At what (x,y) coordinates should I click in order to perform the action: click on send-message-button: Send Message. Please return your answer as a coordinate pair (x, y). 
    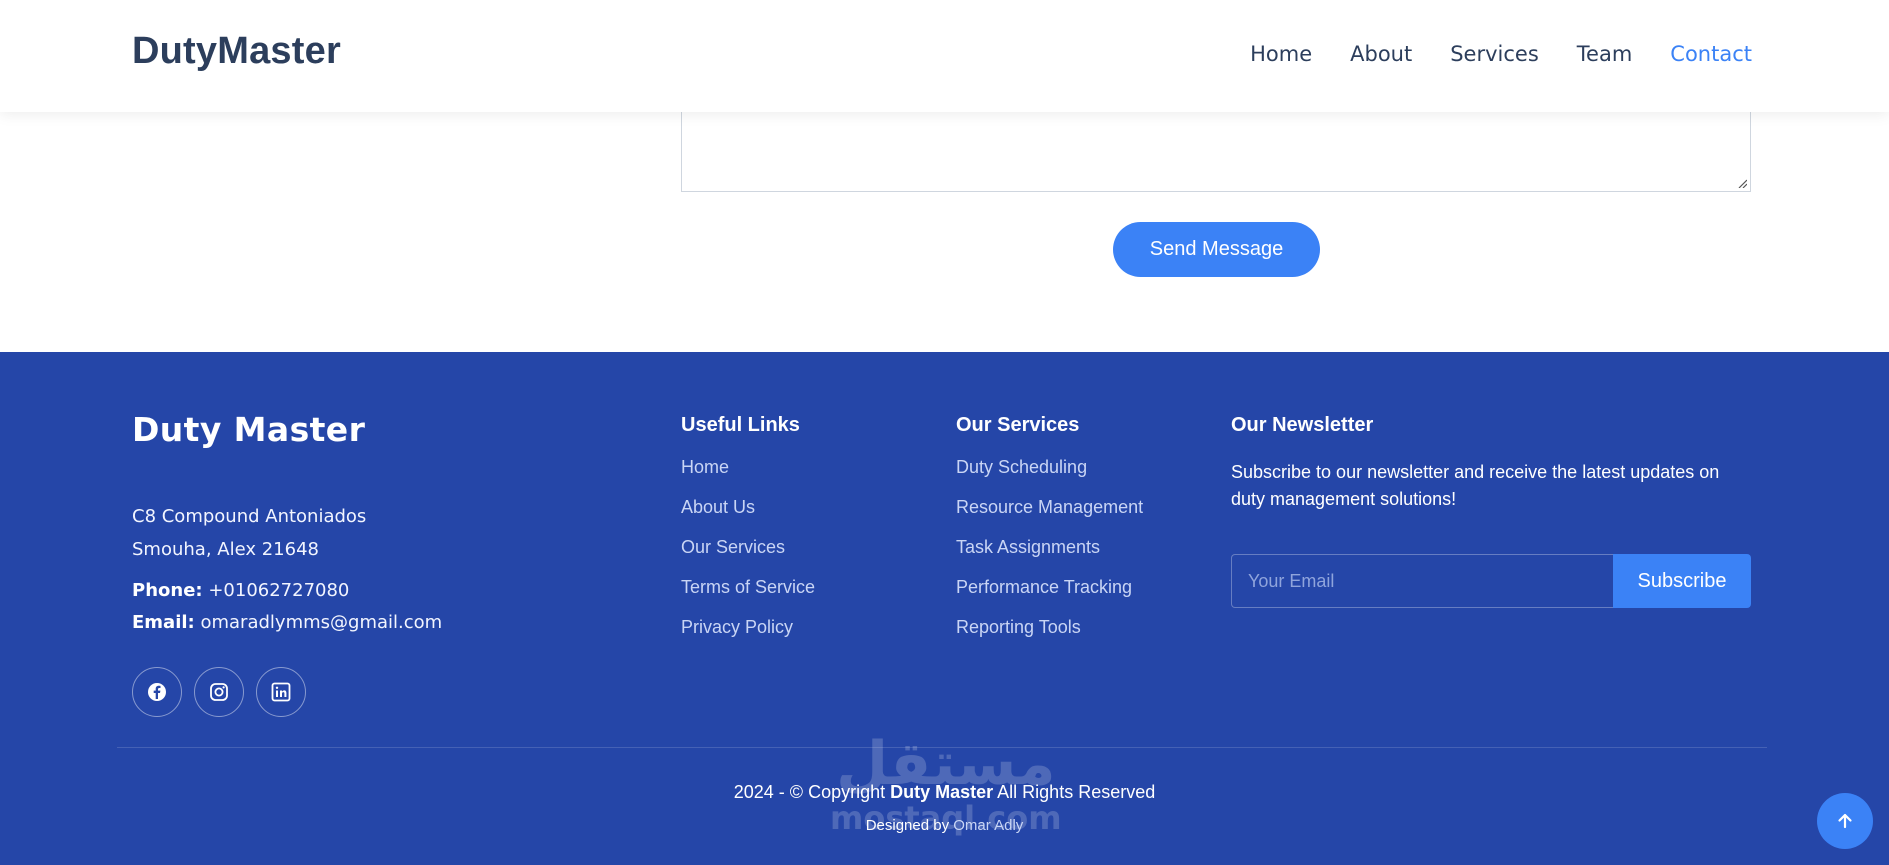
    Looking at the image, I should click on (1216, 249).